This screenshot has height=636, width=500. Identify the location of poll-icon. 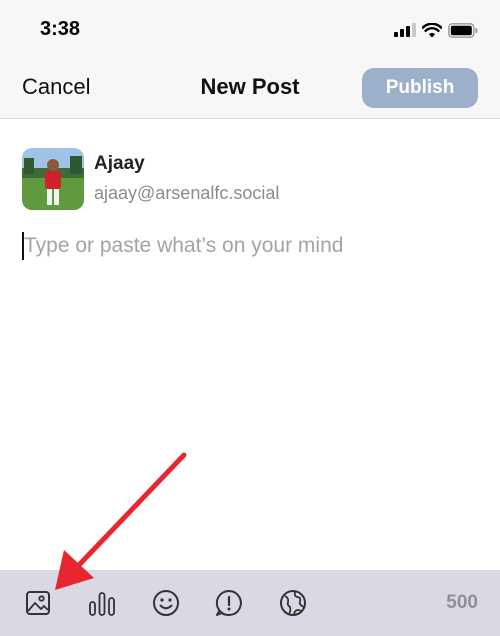
(102, 604).